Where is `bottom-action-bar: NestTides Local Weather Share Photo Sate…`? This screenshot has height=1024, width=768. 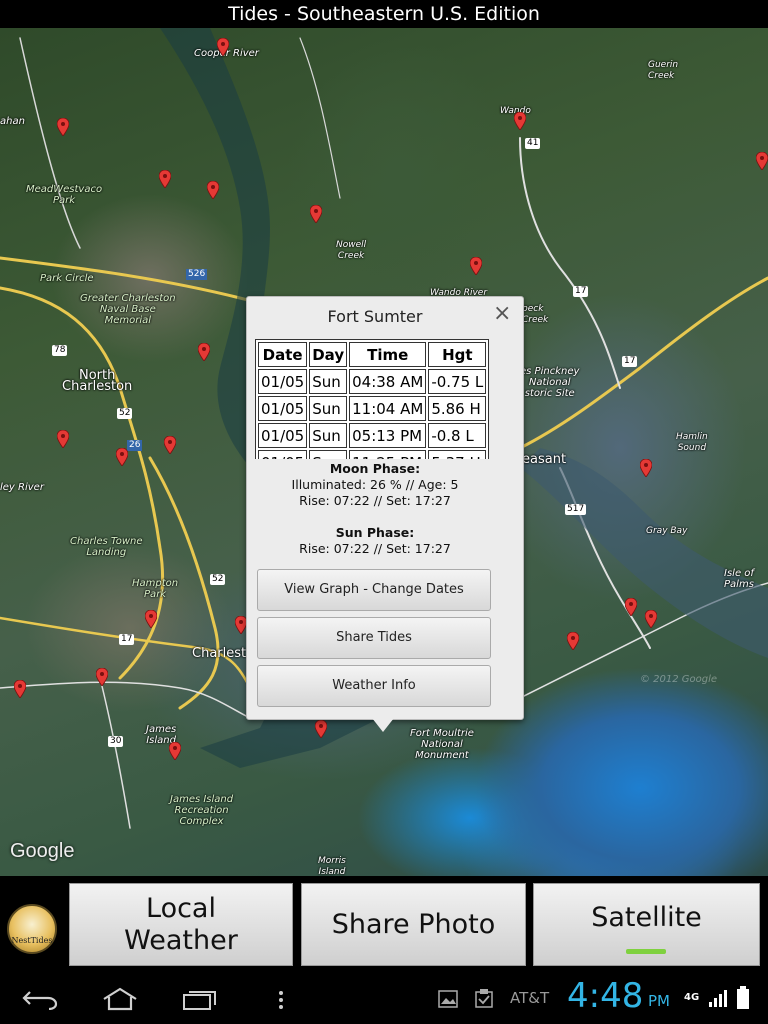 bottom-action-bar: NestTides Local Weather Share Photo Sate… is located at coordinates (384, 924).